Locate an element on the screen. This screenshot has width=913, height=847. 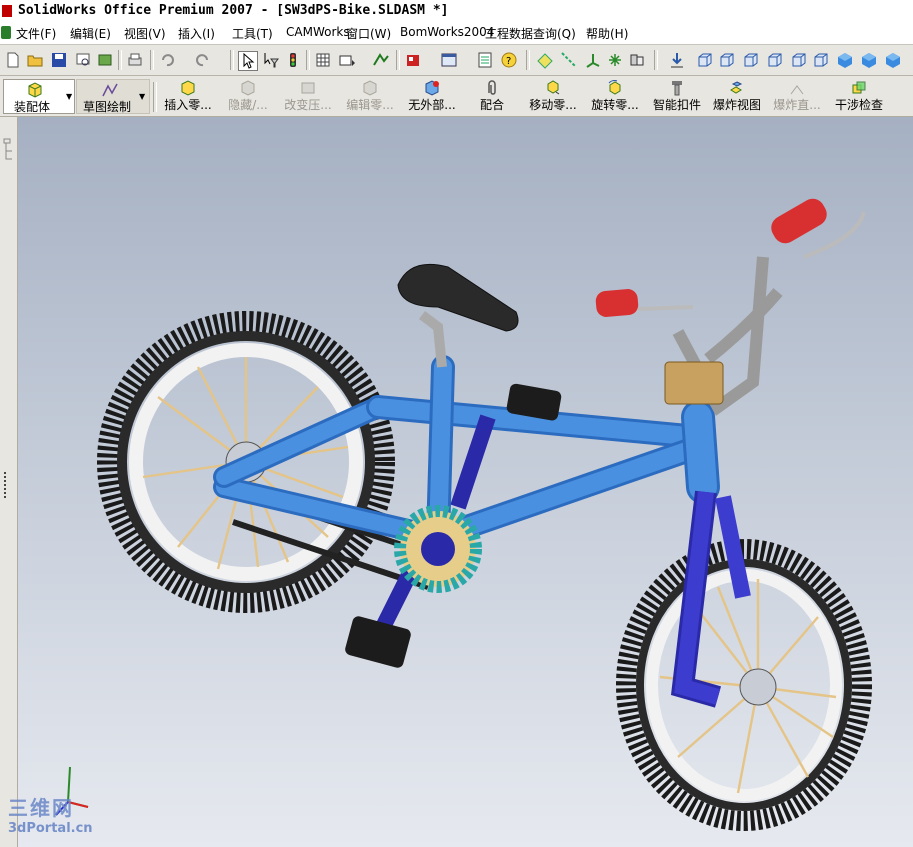
smart-fasteners-button: 智能扣件 is located at coordinates (677, 96).